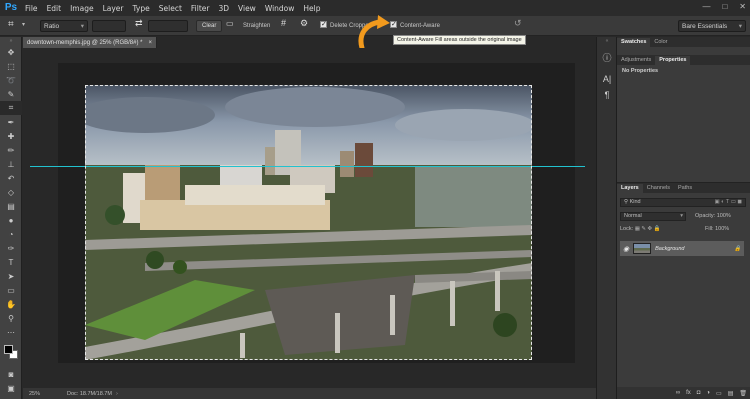  Describe the element at coordinates (678, 393) in the screenshot. I see `link-layers-icon: ∞` at that location.